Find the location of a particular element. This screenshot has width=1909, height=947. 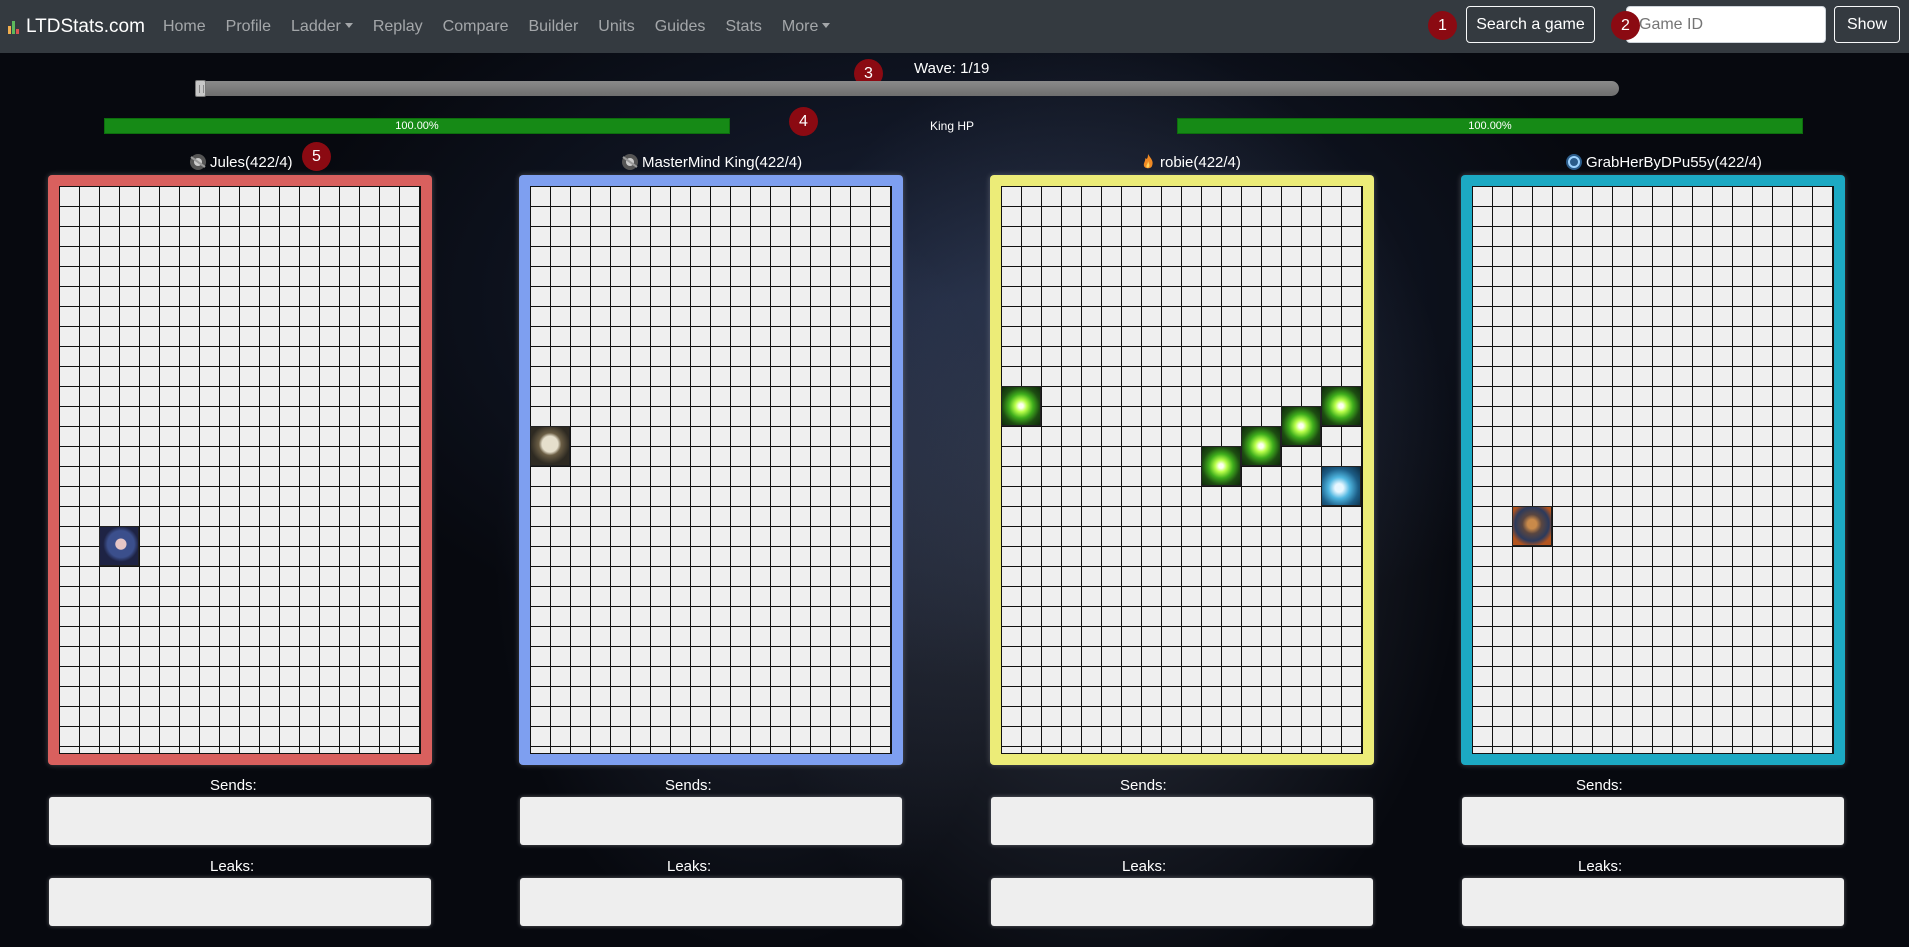

player-2-board is located at coordinates (711, 470).